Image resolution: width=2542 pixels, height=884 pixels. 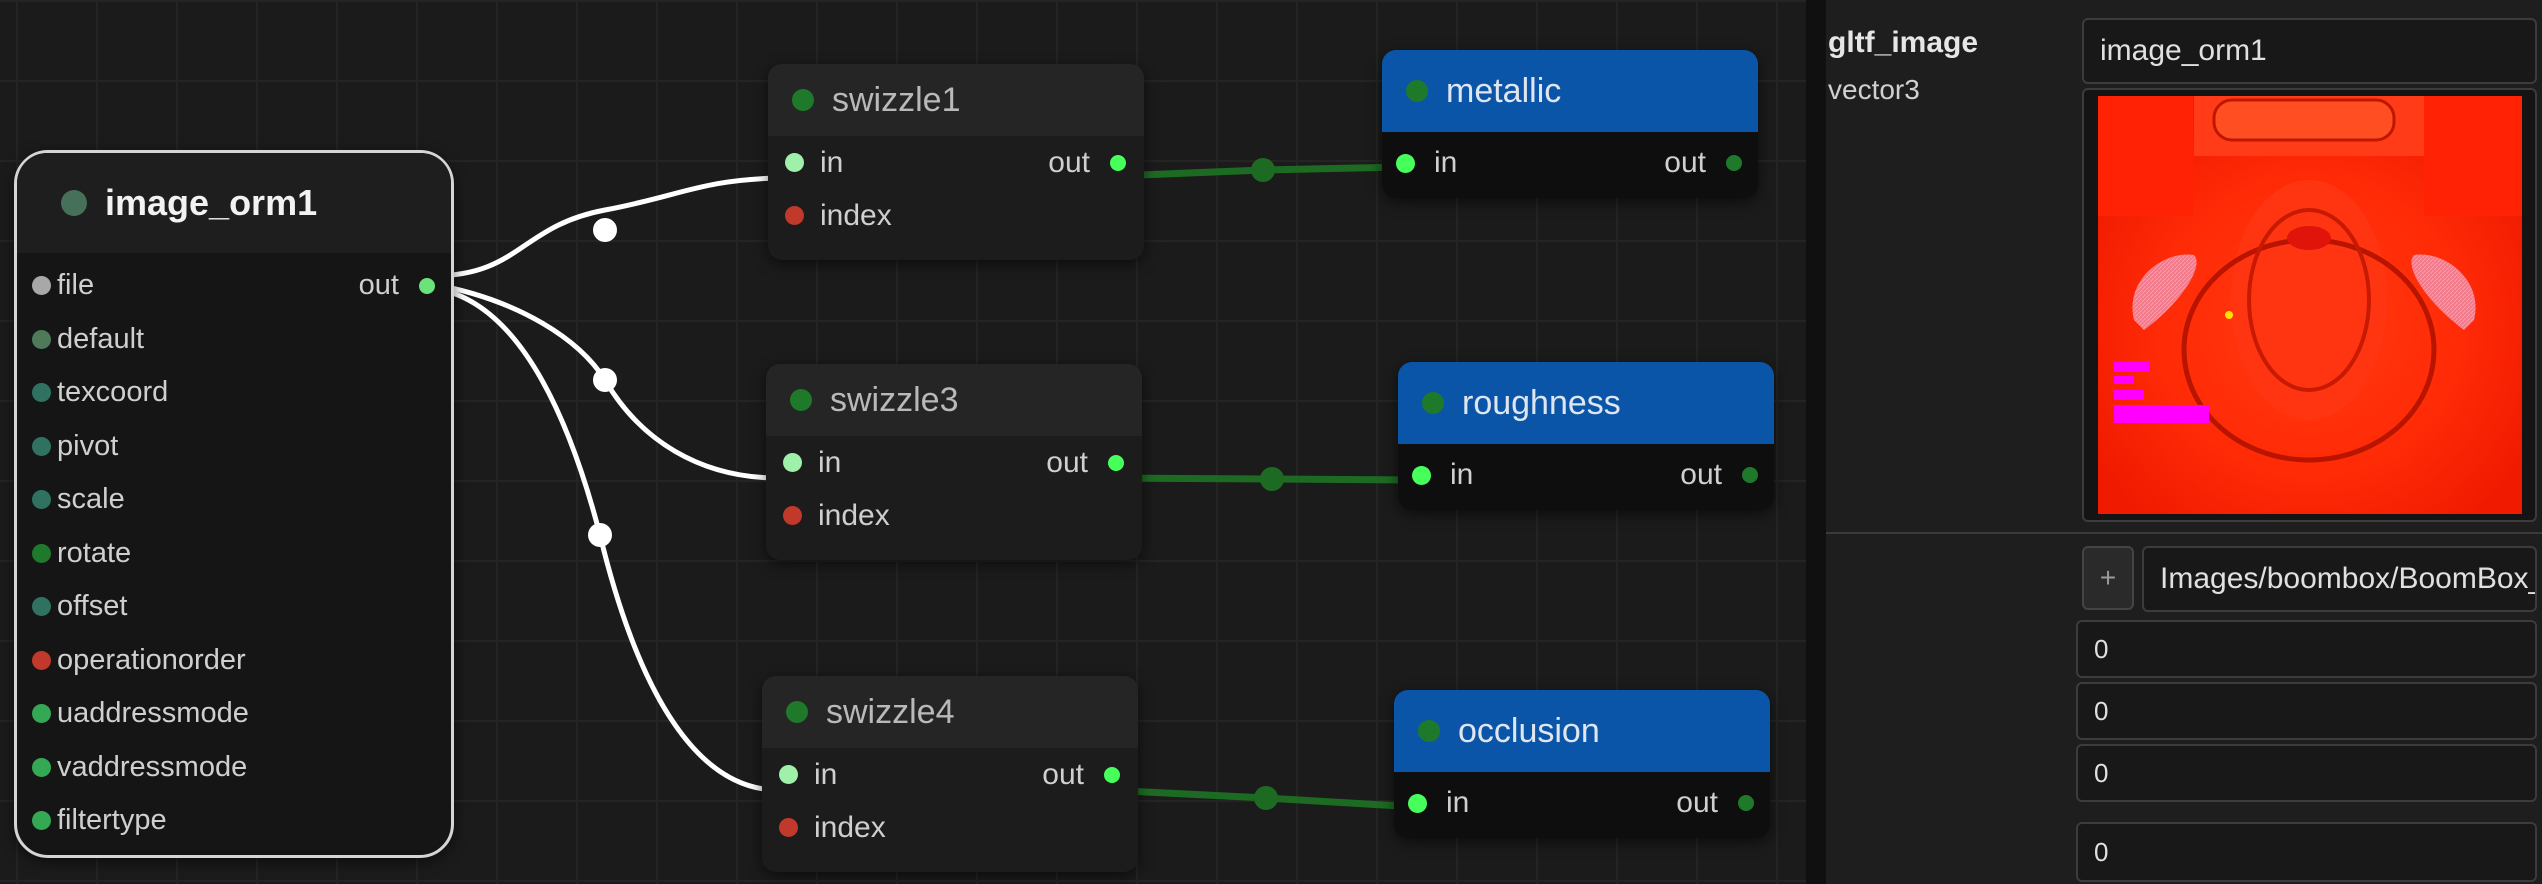 I want to click on file-browse-button: +, so click(x=2108, y=578).